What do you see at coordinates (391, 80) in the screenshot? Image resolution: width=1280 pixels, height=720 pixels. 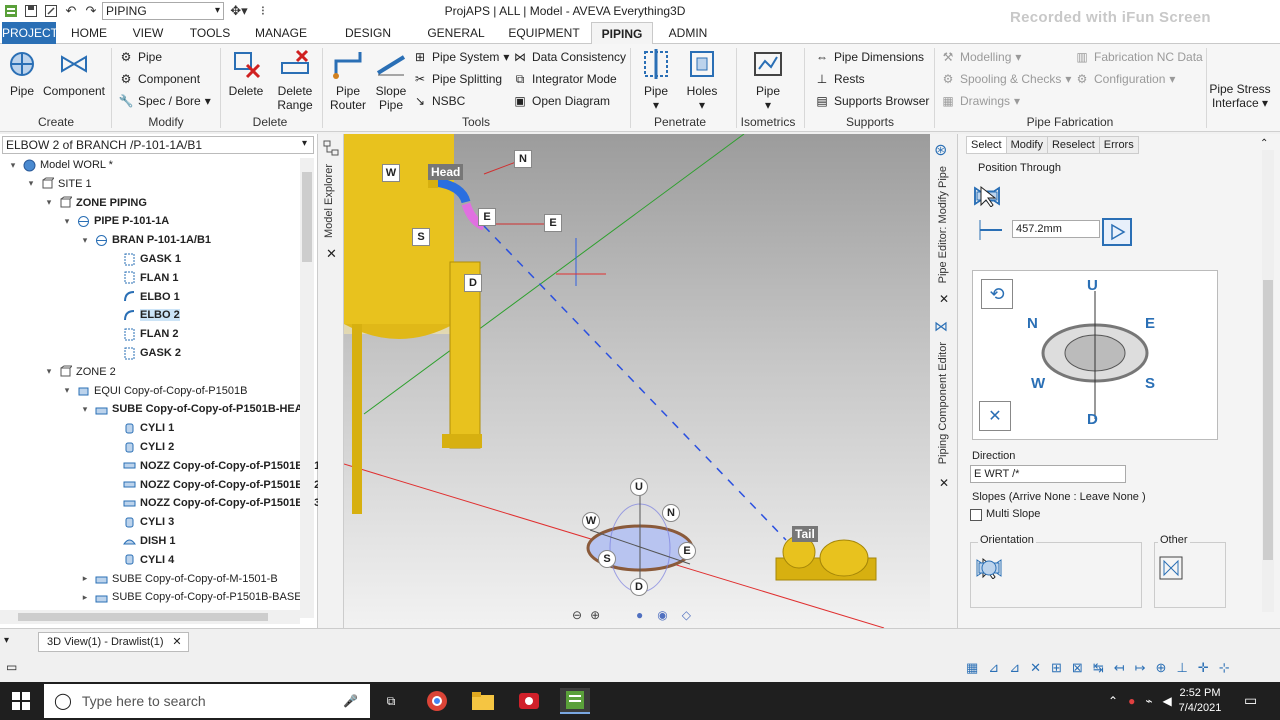 I see `slope-pipe-button: Slope Pipe` at bounding box center [391, 80].